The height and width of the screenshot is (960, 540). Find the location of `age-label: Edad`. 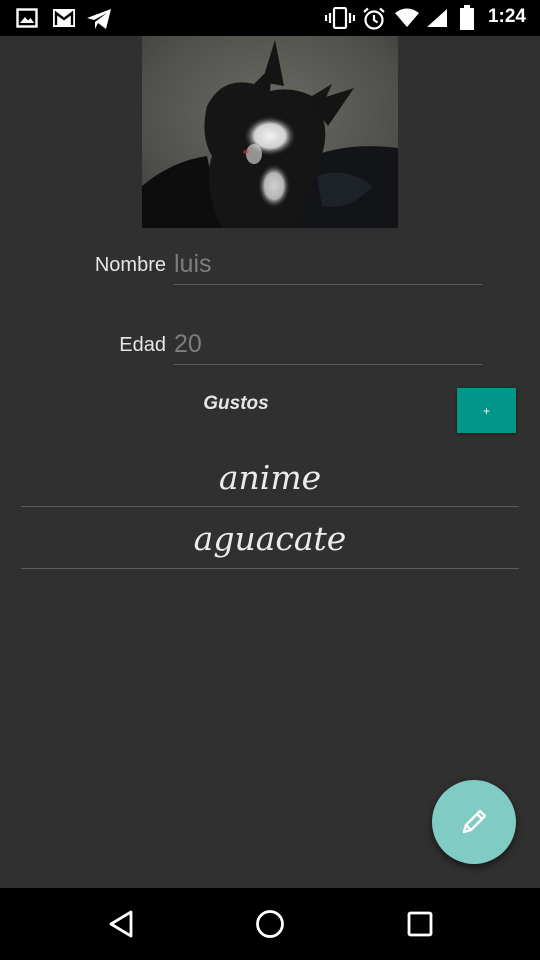

age-label: Edad is located at coordinates (142, 345).